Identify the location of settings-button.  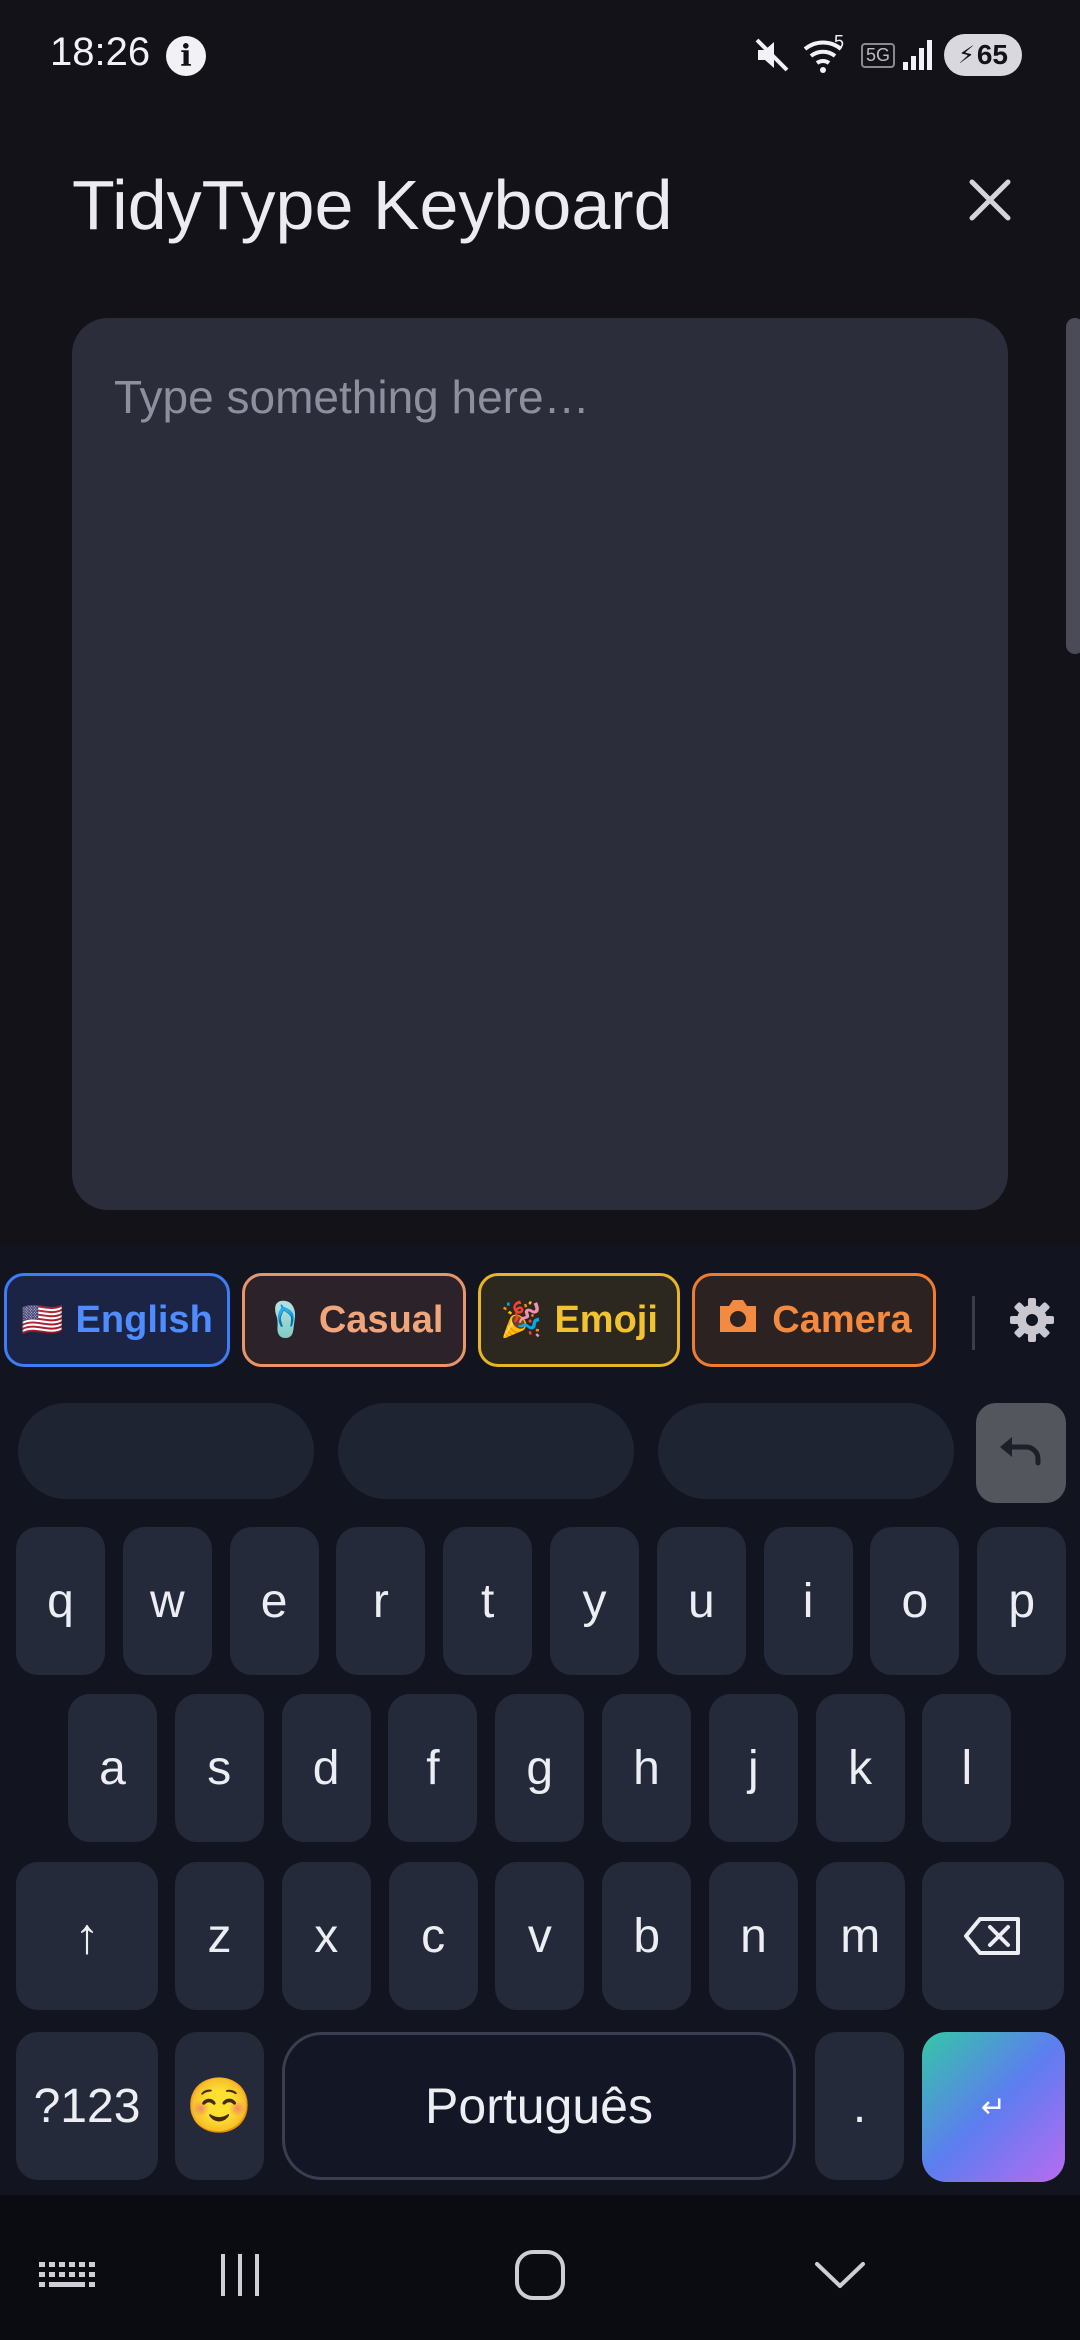
(1032, 1320).